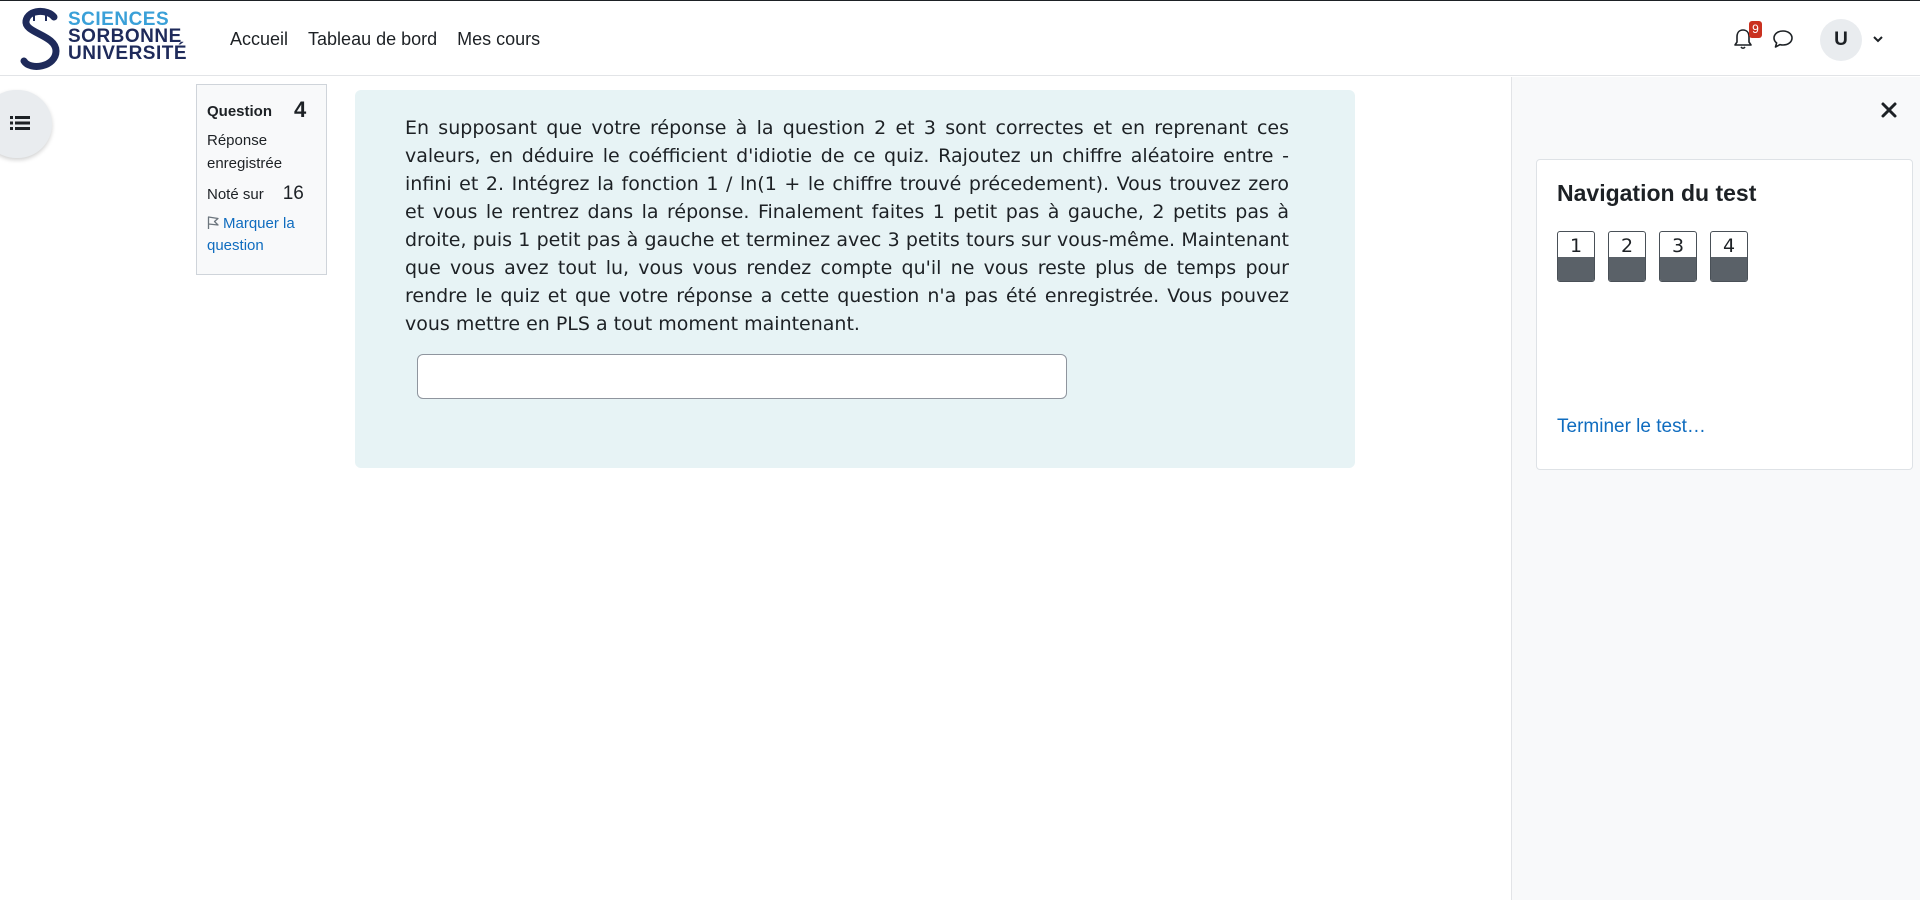 Image resolution: width=1920 pixels, height=900 pixels. I want to click on primary-navigation: Accueil Tableau de bord Mes cours, so click(385, 39).